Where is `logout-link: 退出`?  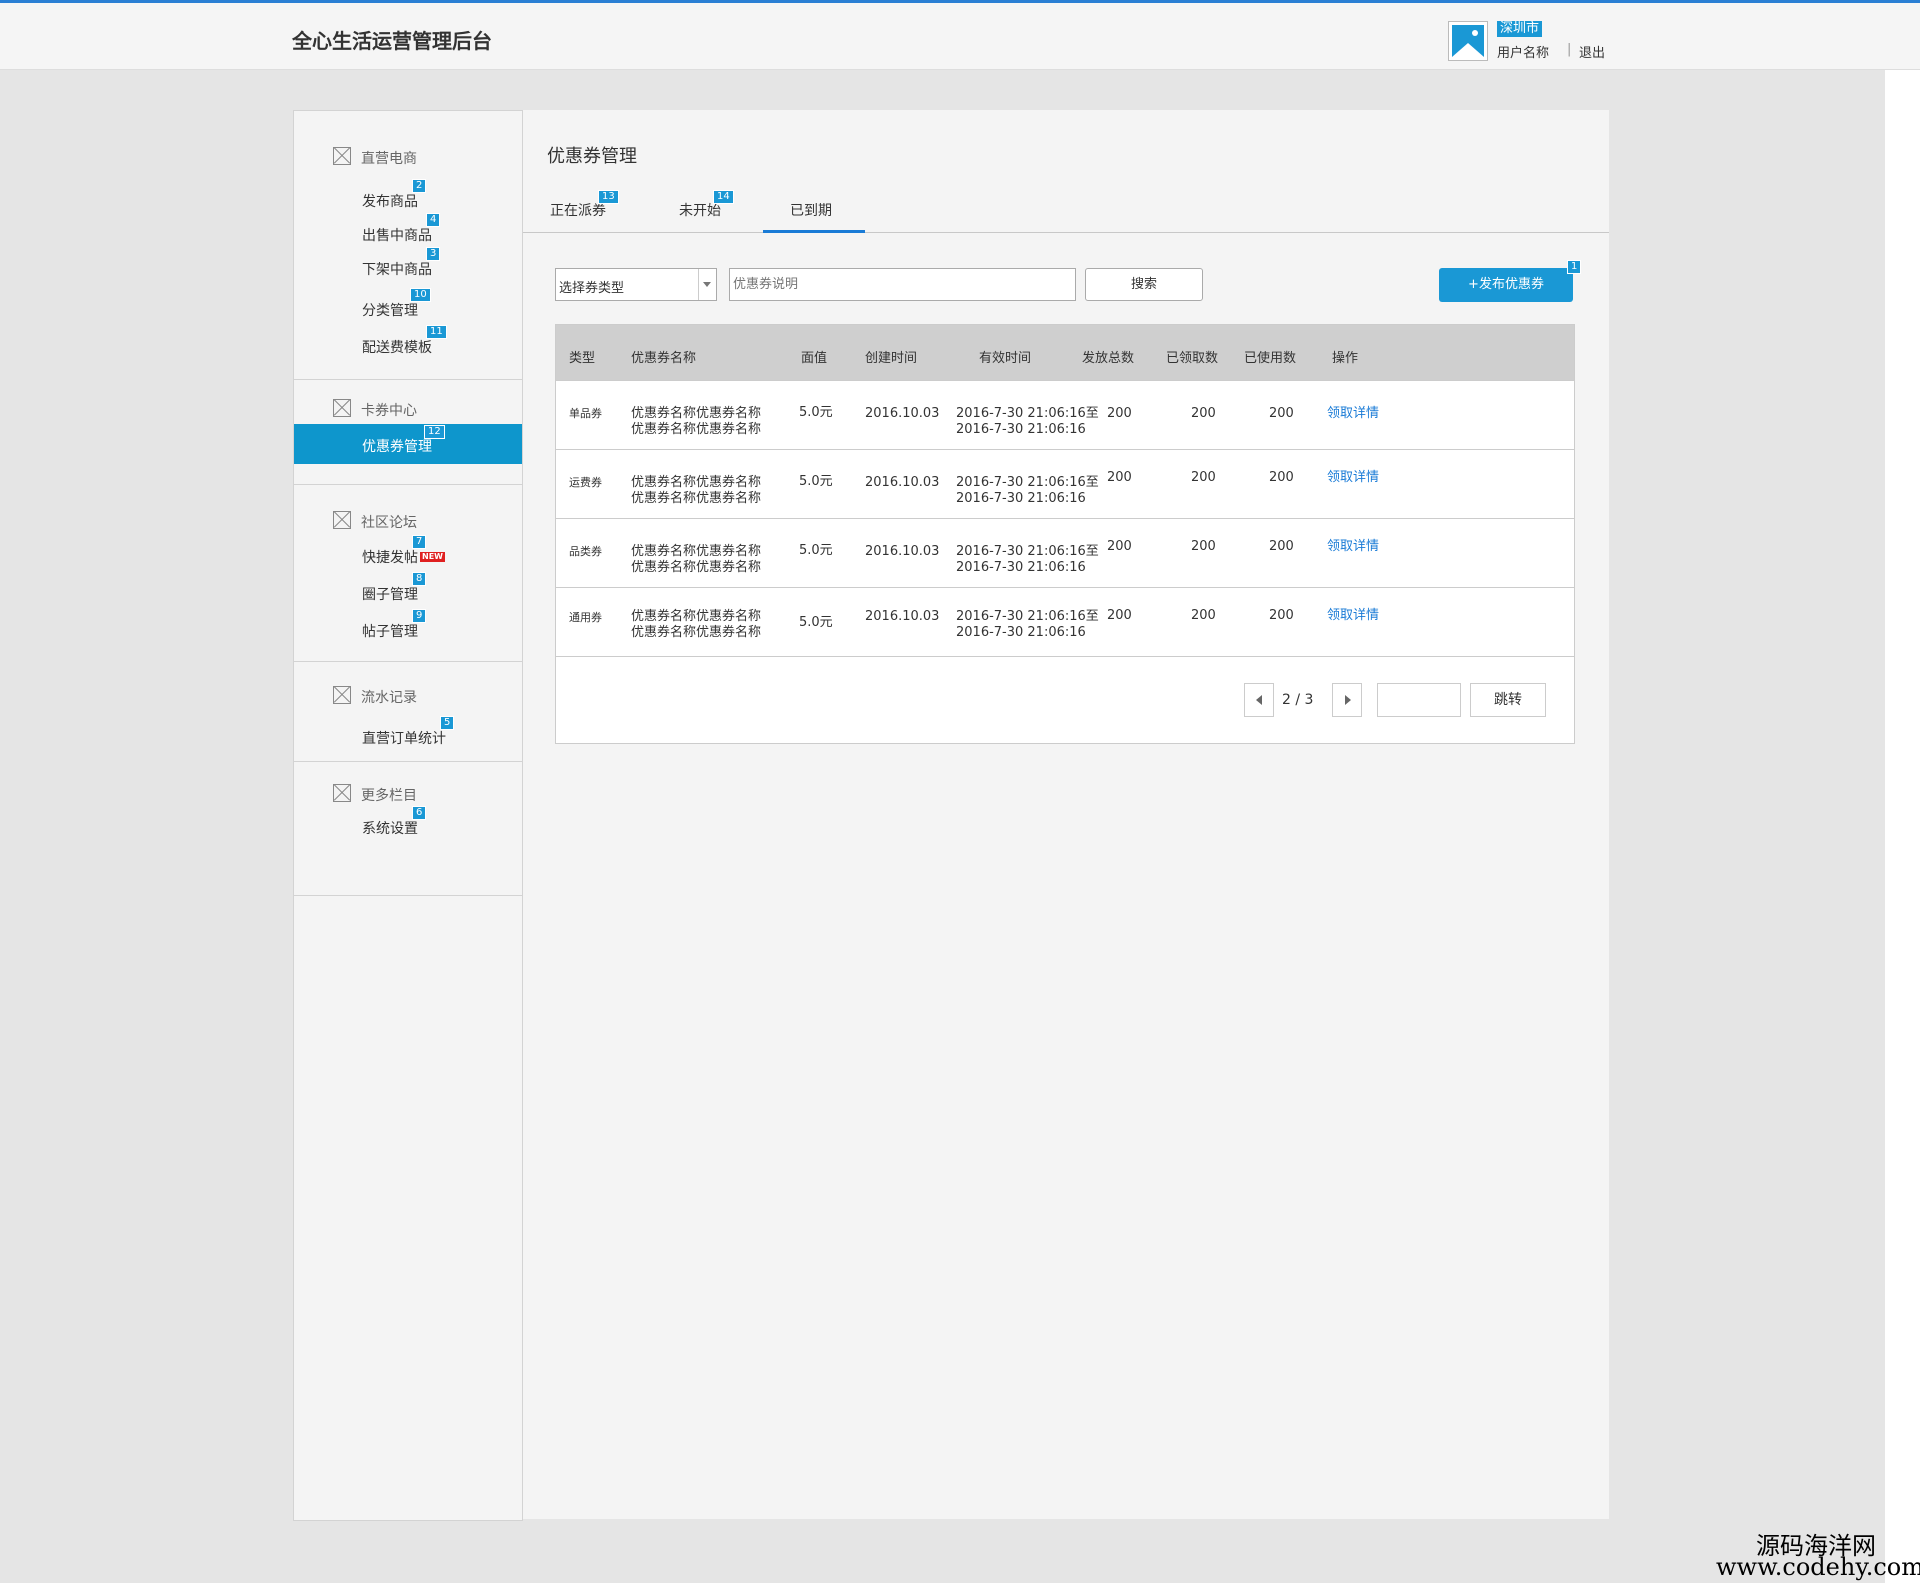
logout-link: 退出 is located at coordinates (1592, 51).